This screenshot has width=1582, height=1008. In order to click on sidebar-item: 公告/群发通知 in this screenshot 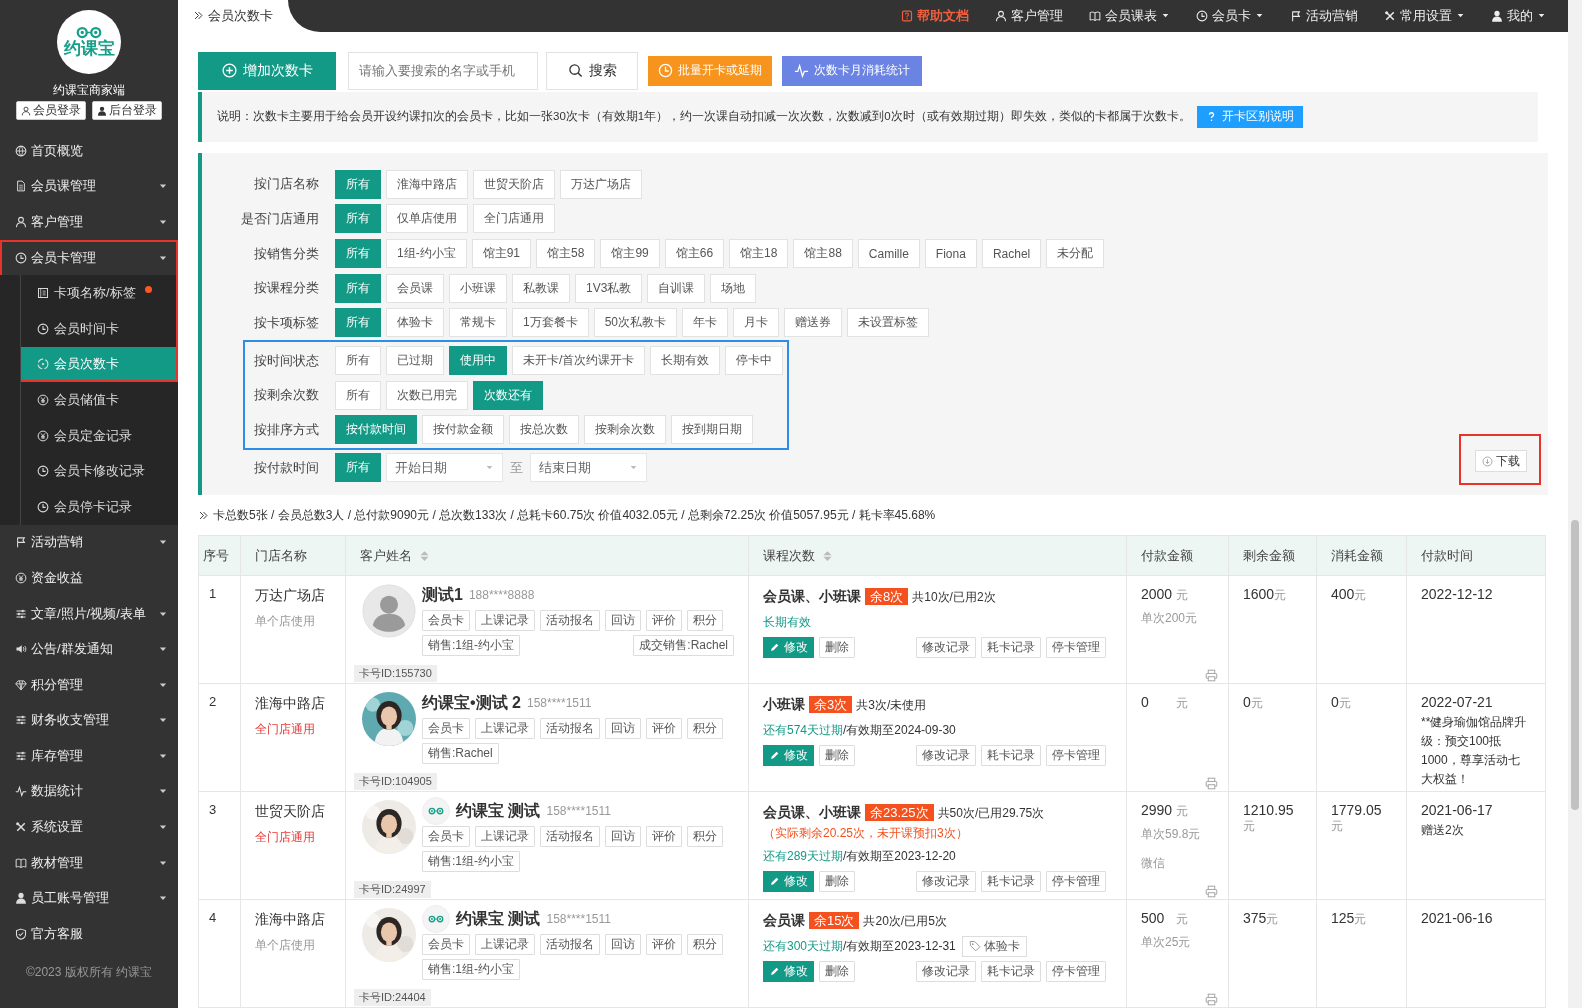, I will do `click(89, 649)`.